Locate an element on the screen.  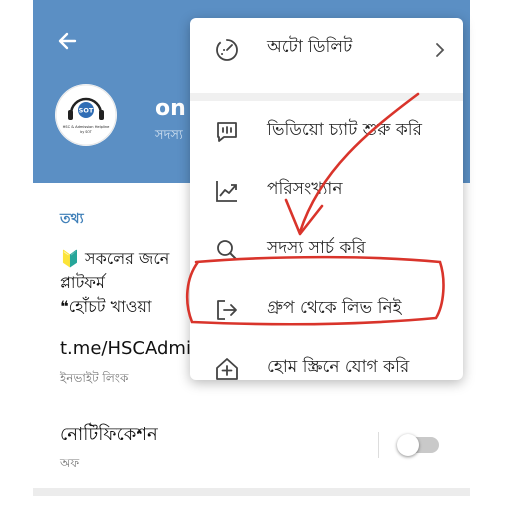
notifications-toggle is located at coordinates (418, 445).